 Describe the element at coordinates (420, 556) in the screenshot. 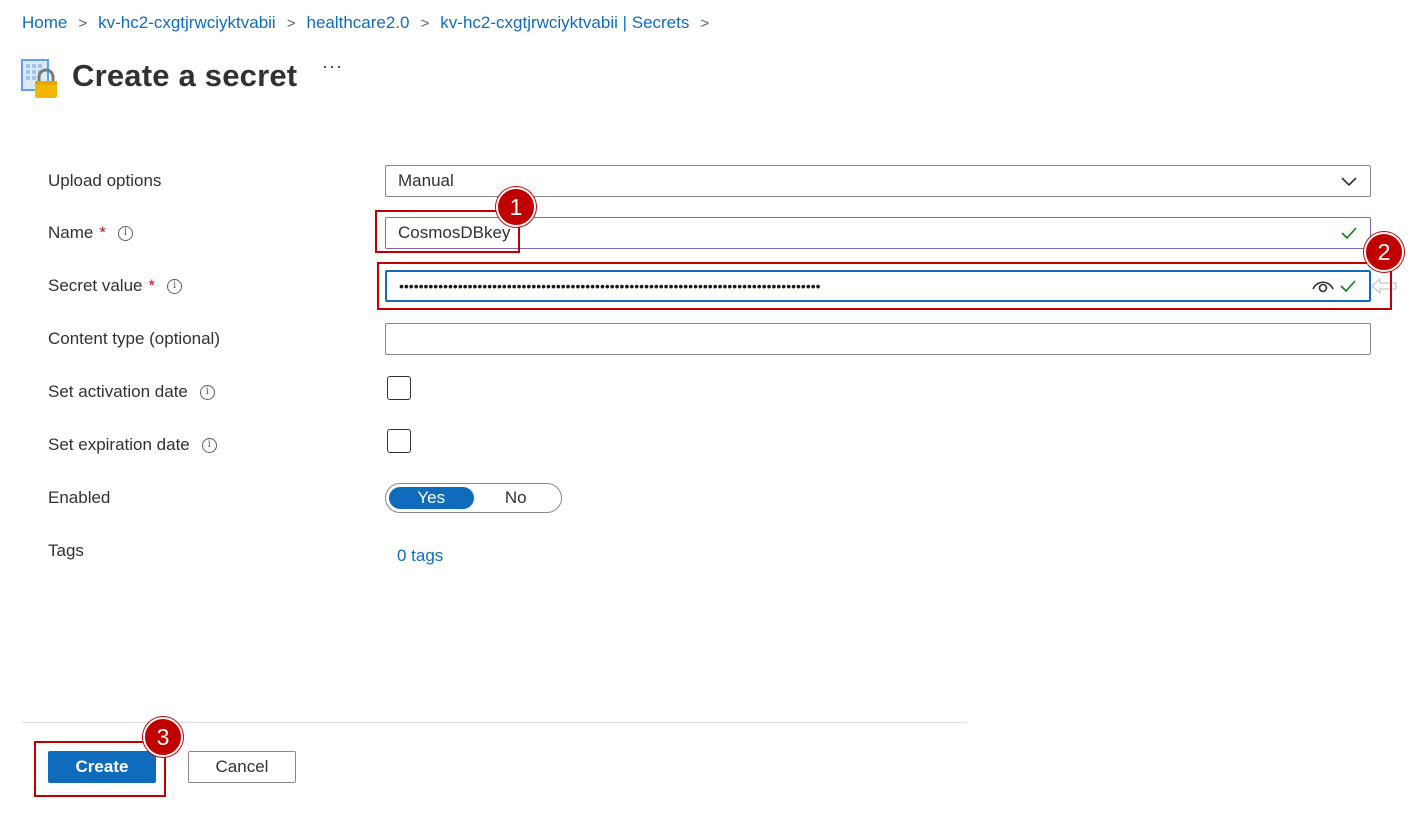

I see `tags-link: 0 tags` at that location.